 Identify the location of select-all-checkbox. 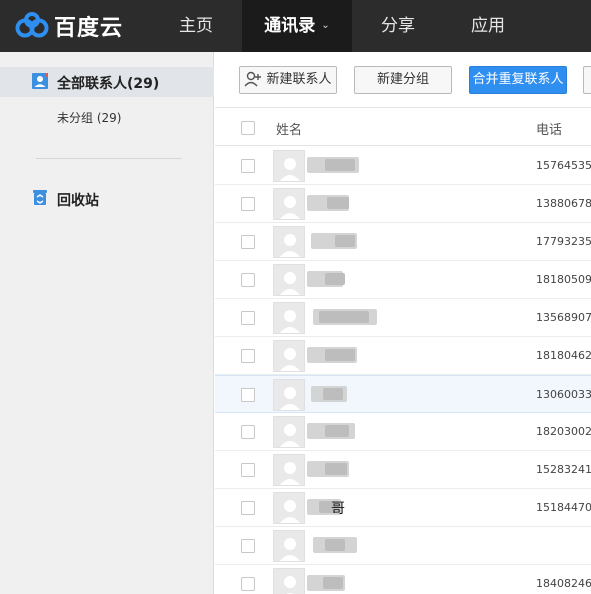
(248, 128).